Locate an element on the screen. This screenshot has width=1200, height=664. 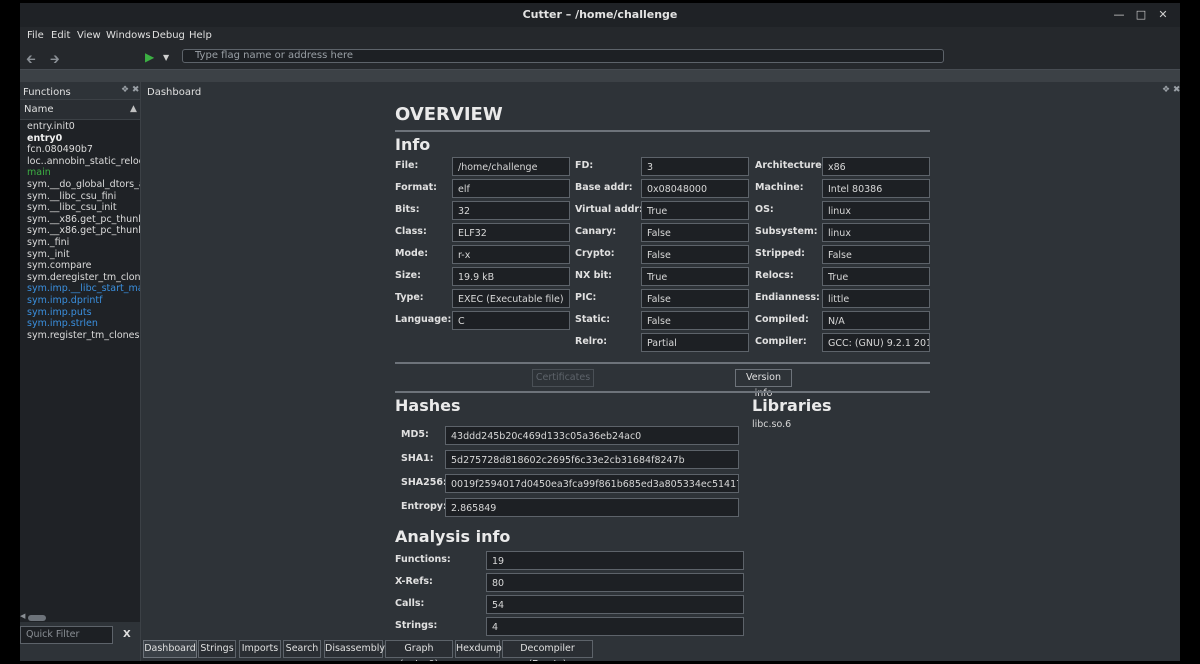
search-input: Type flag name or address here is located at coordinates (563, 56).